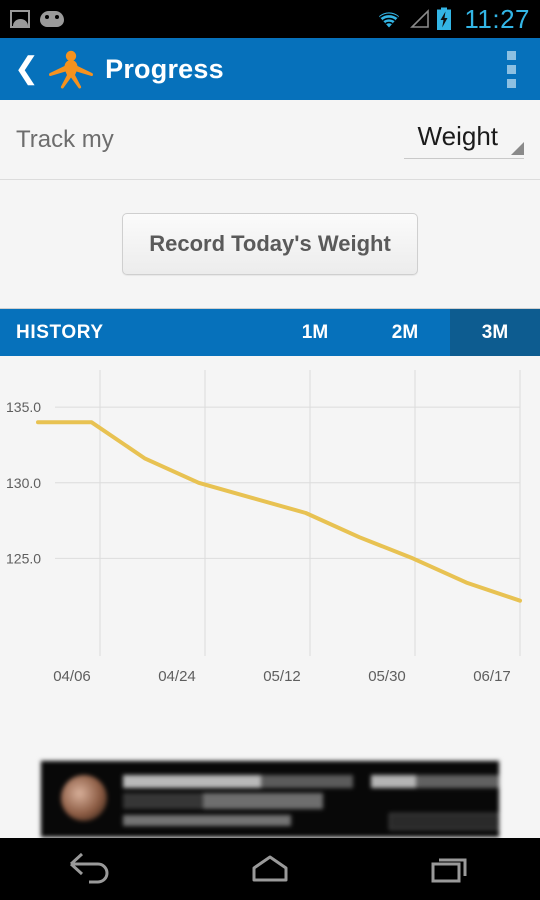 The image size is (540, 900). Describe the element at coordinates (444, 18) in the screenshot. I see `battery-charging-icon` at that location.